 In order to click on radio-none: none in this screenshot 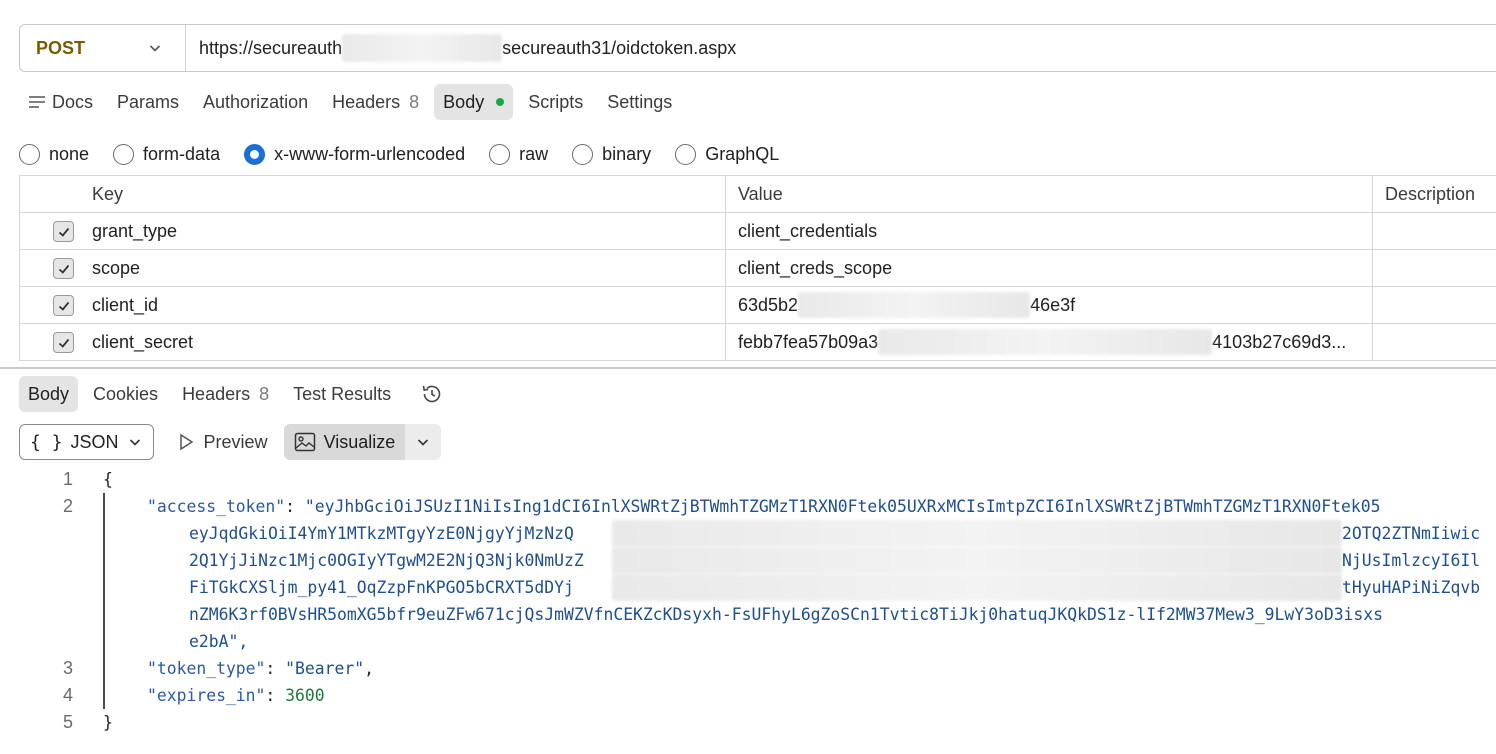, I will do `click(54, 154)`.